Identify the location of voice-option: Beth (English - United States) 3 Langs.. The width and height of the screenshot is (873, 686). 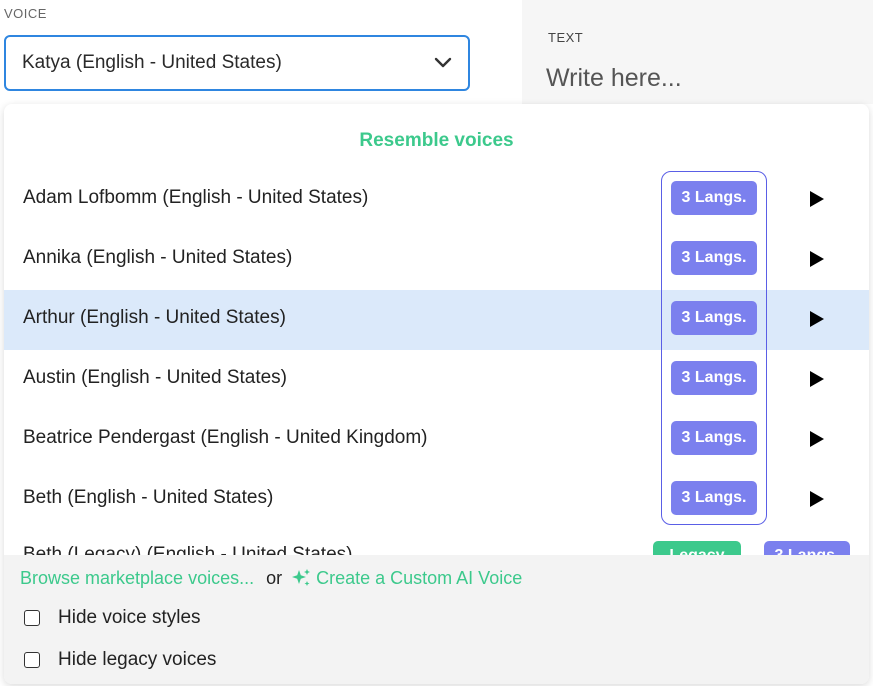
(436, 500).